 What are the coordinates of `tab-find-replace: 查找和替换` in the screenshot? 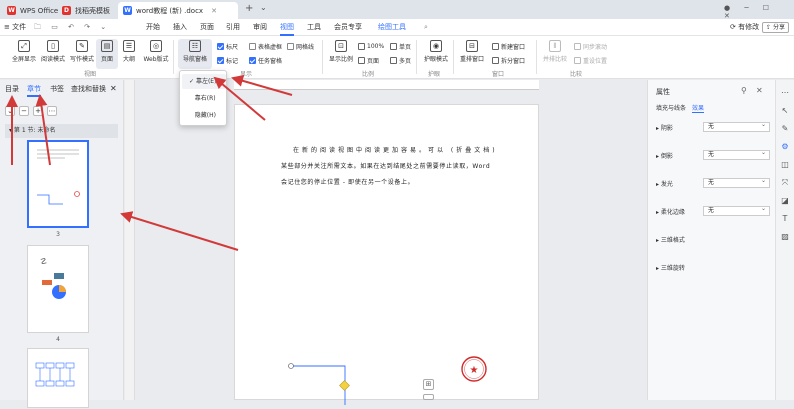 It's located at (88, 89).